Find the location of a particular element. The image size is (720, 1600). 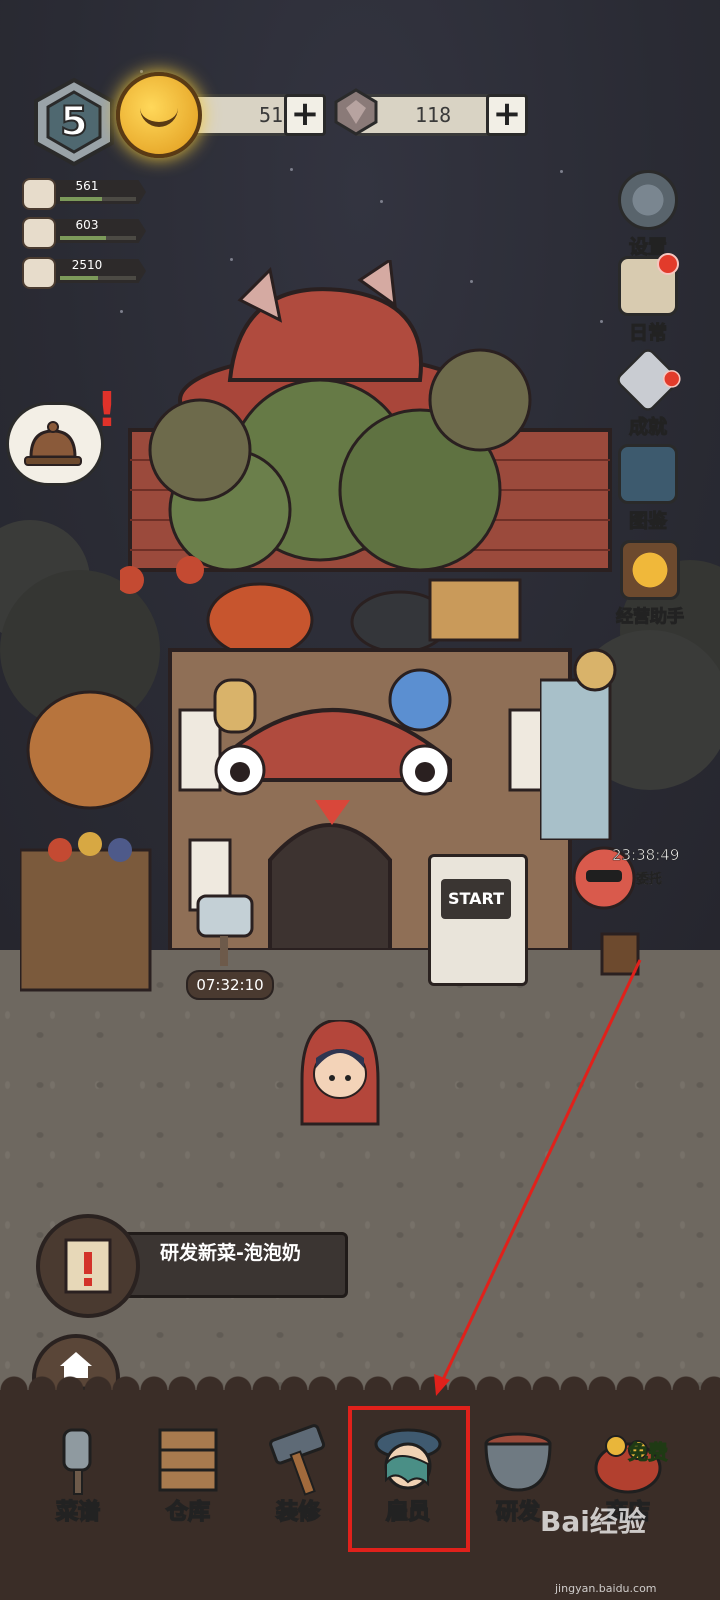

left-stall is located at coordinates (90, 810).